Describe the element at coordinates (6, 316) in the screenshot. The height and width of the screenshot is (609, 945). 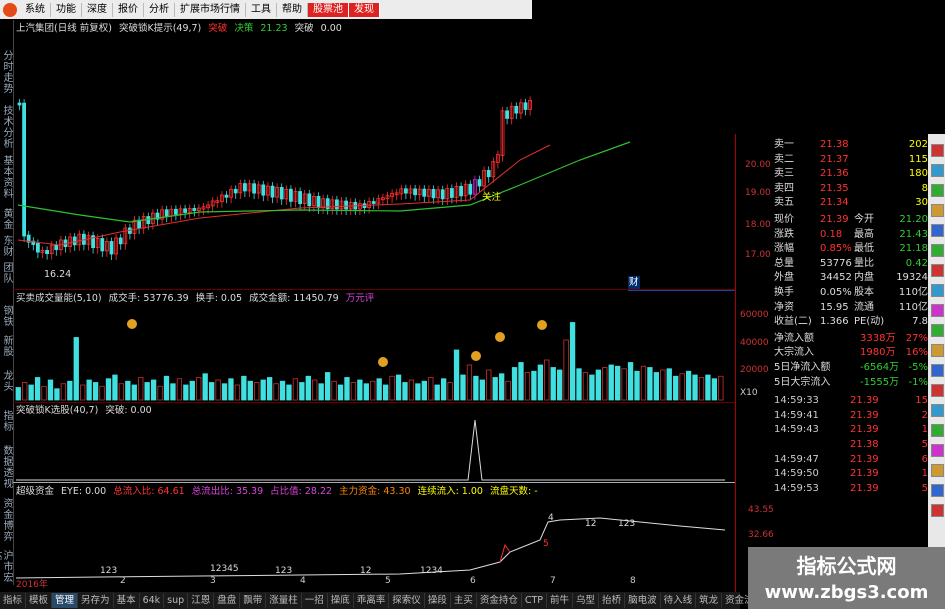
I see `tab-steel: 钢铁` at that location.